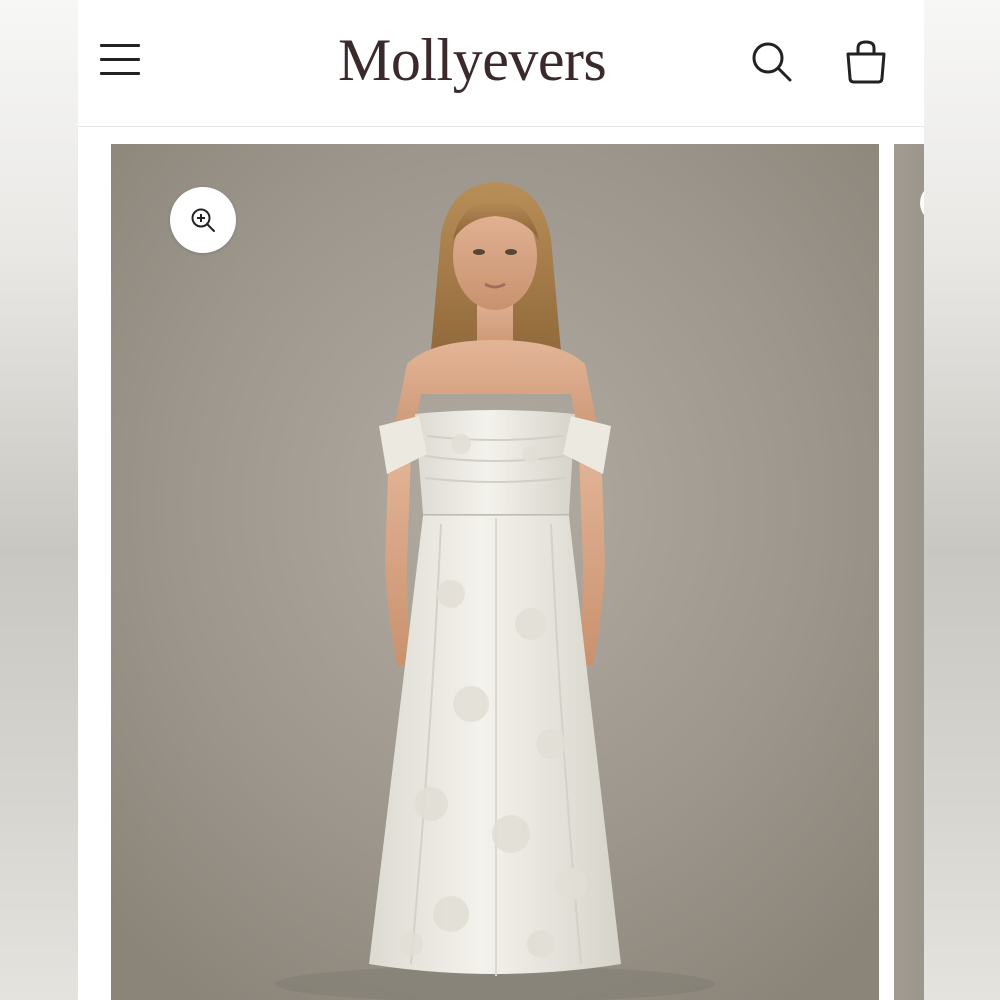 This screenshot has height=1000, width=1000. Describe the element at coordinates (962, 500) in the screenshot. I see `right-margin` at that location.